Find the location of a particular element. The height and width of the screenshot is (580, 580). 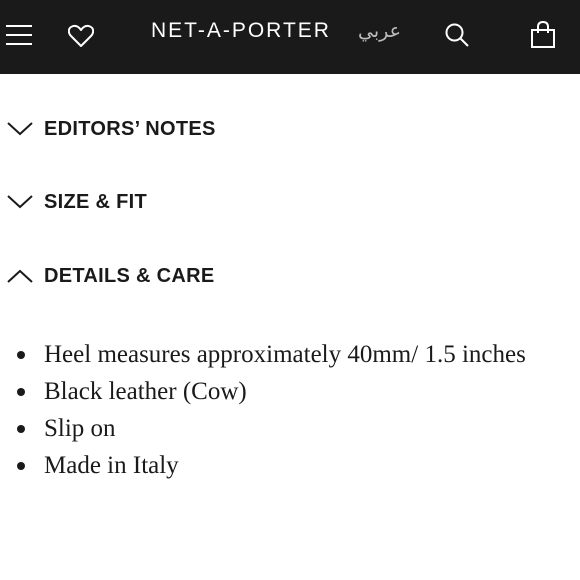

accordion-label: EDITORS’ NOTES is located at coordinates (130, 128).